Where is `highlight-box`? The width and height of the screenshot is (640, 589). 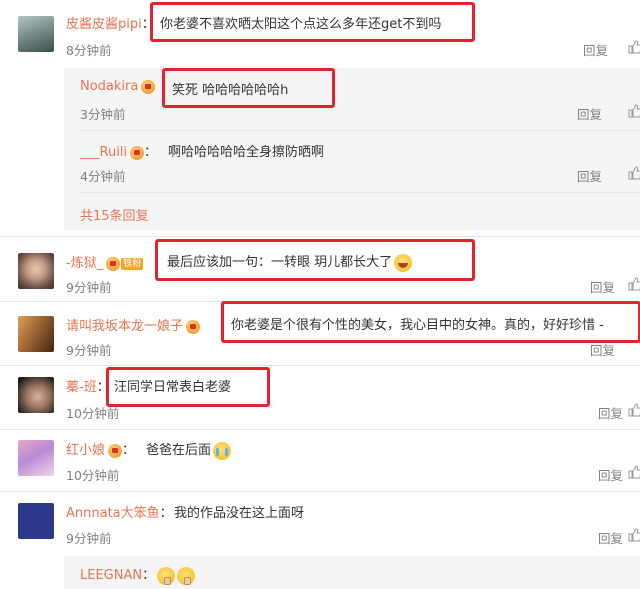
highlight-box is located at coordinates (312, 22).